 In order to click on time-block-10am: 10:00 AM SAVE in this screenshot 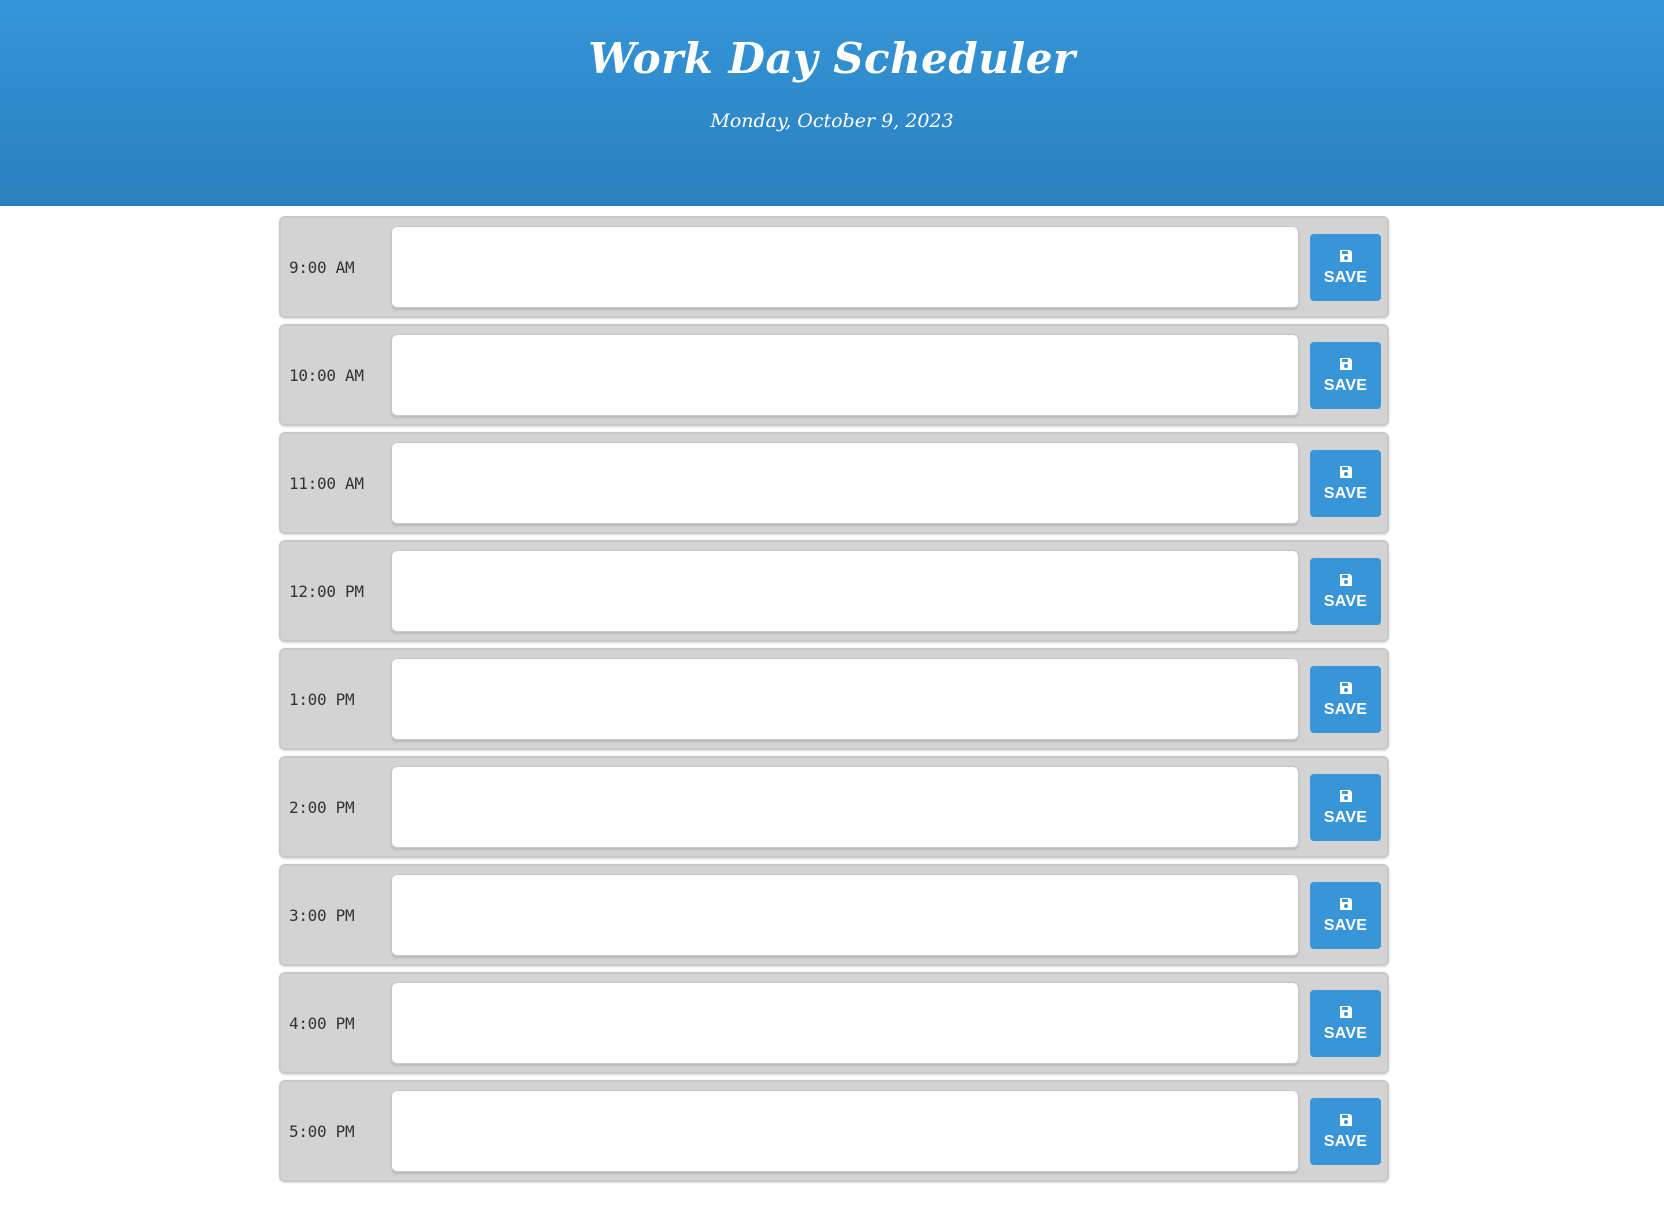, I will do `click(834, 375)`.